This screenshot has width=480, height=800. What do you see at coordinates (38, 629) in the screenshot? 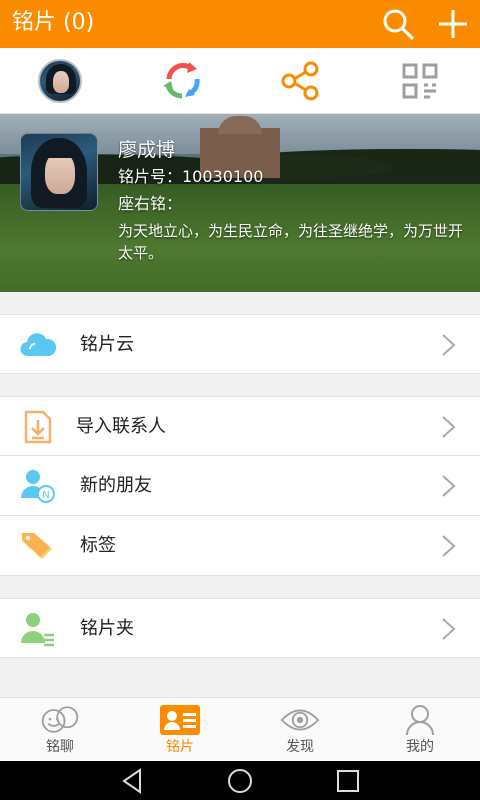
I see `card-folder-icon` at bounding box center [38, 629].